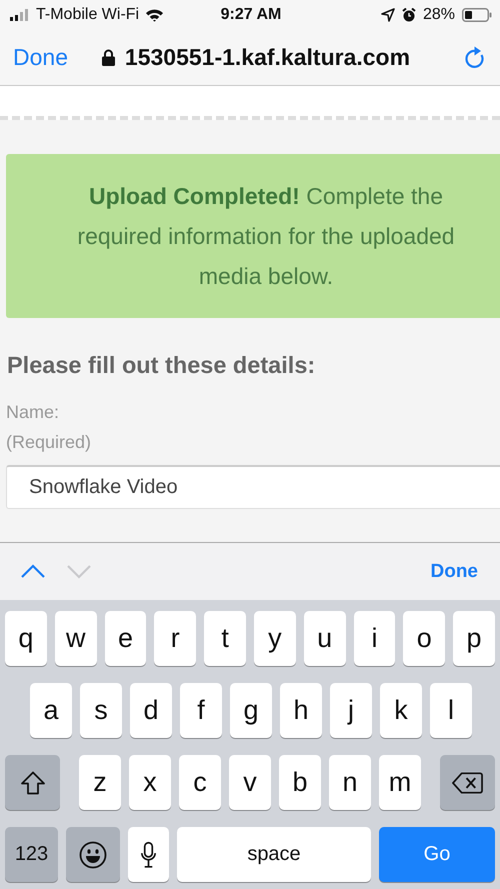  What do you see at coordinates (161, 365) in the screenshot?
I see `form-heading: Please fill out these details:` at bounding box center [161, 365].